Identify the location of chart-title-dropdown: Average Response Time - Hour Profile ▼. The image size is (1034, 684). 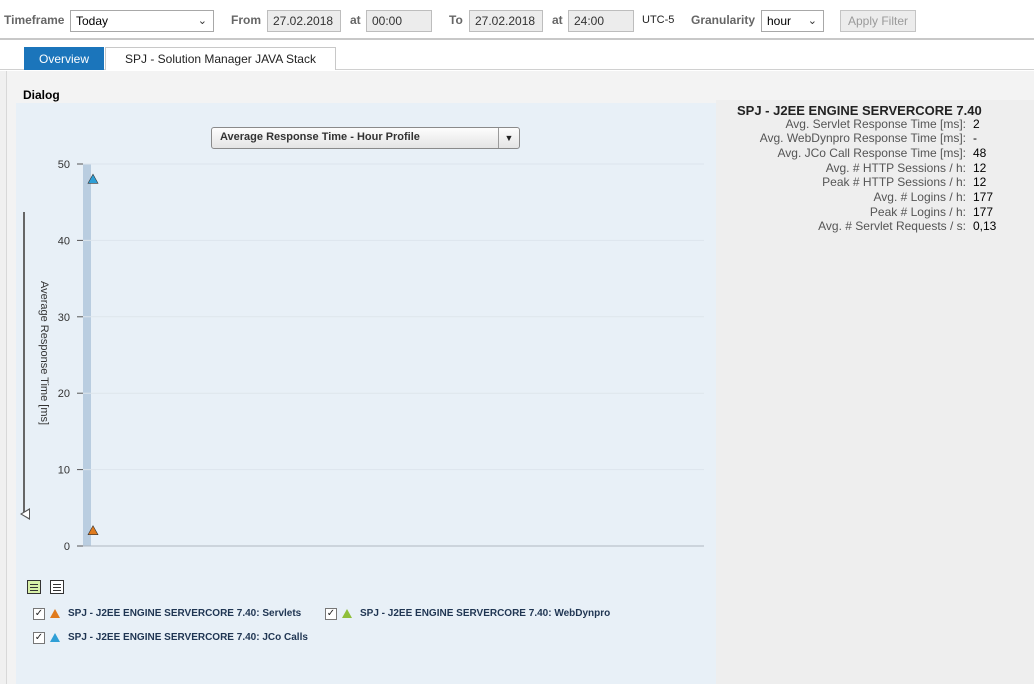
(365, 138).